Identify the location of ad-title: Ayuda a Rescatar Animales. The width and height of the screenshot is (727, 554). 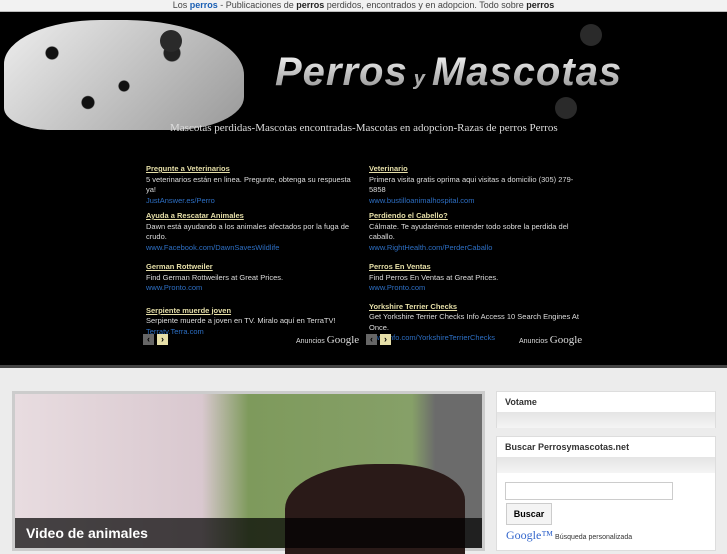
(253, 216).